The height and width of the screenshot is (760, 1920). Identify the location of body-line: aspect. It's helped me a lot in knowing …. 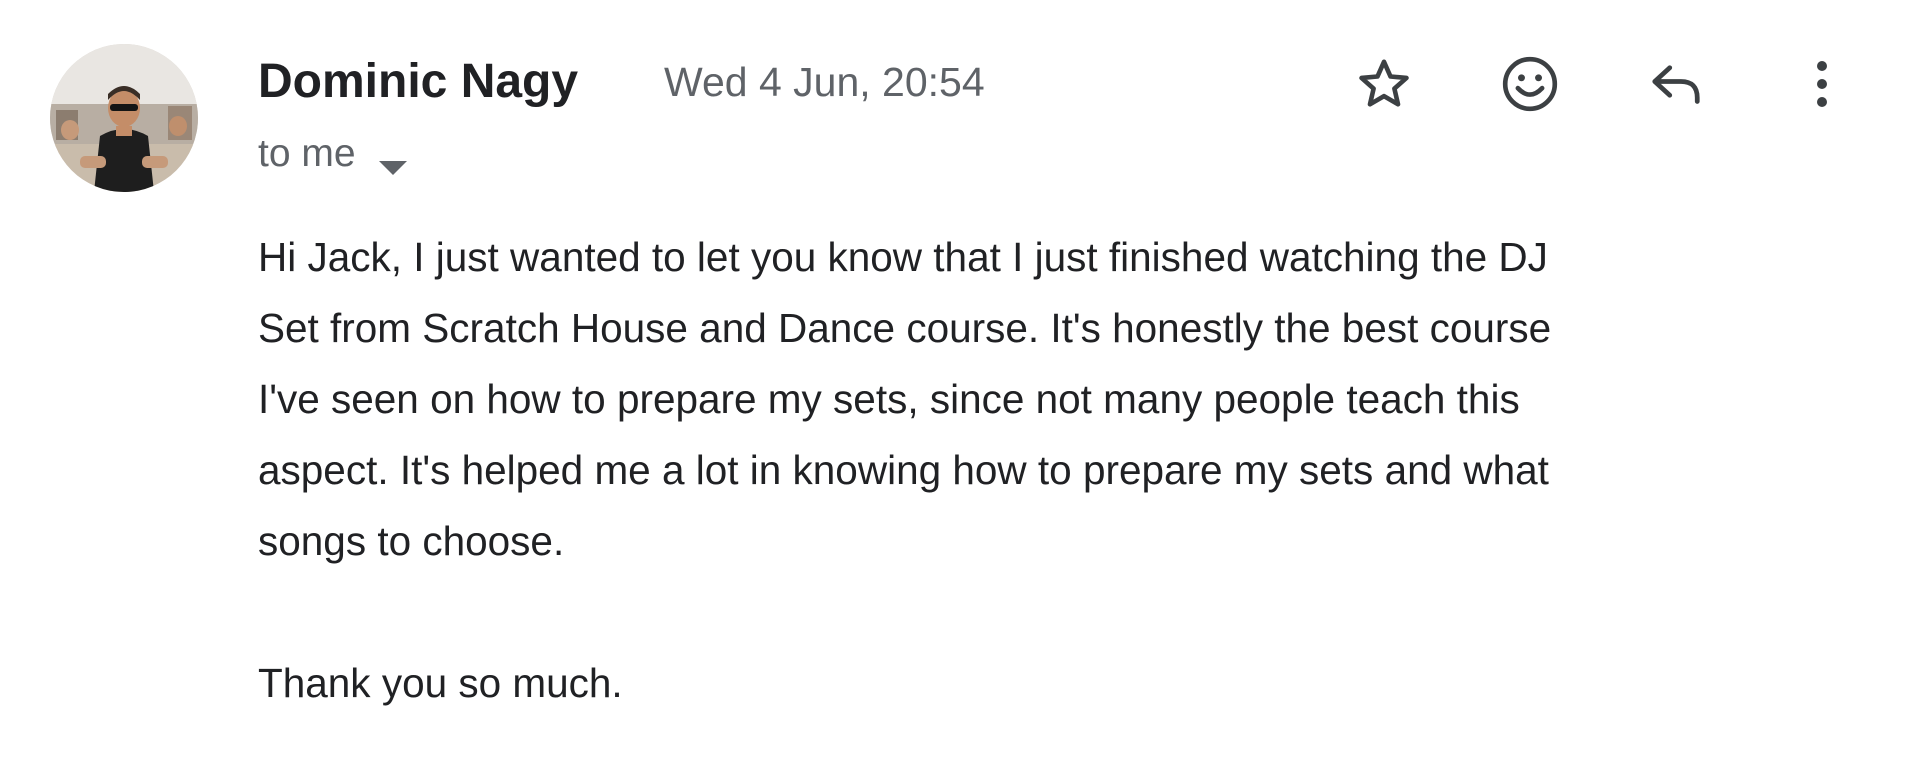
(903, 470).